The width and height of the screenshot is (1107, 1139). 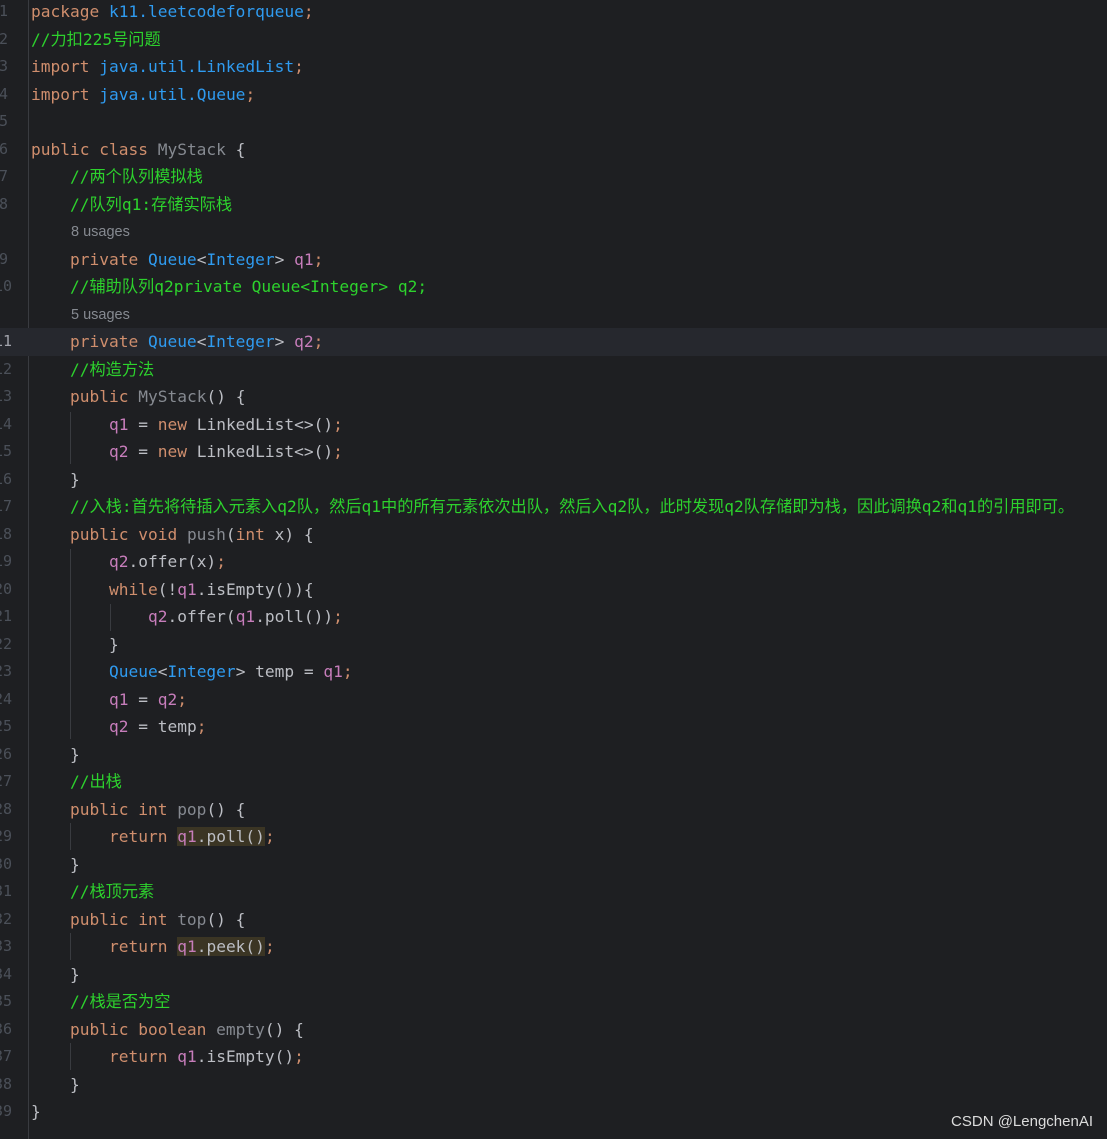 What do you see at coordinates (553, 40) in the screenshot?
I see `code-line: 2 //力扣225号问题` at bounding box center [553, 40].